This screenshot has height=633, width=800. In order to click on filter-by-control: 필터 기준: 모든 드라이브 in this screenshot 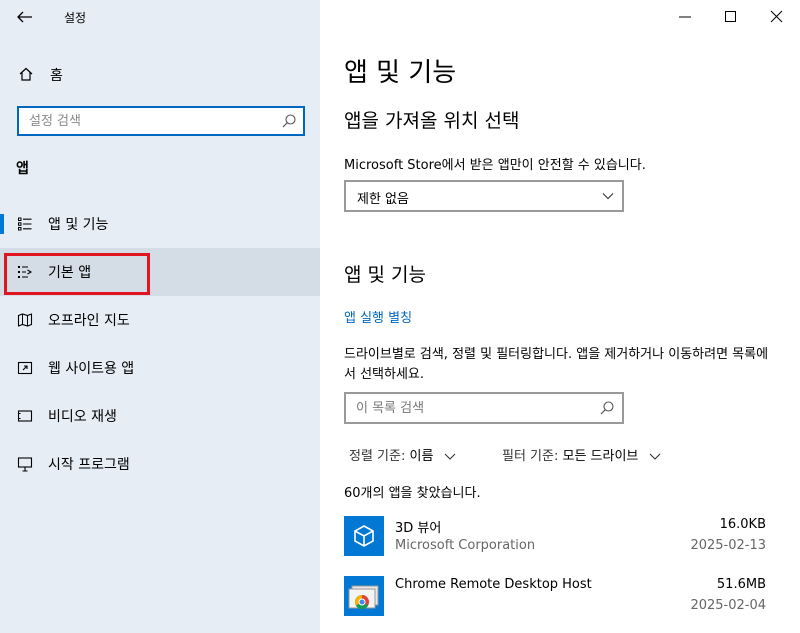, I will do `click(581, 454)`.